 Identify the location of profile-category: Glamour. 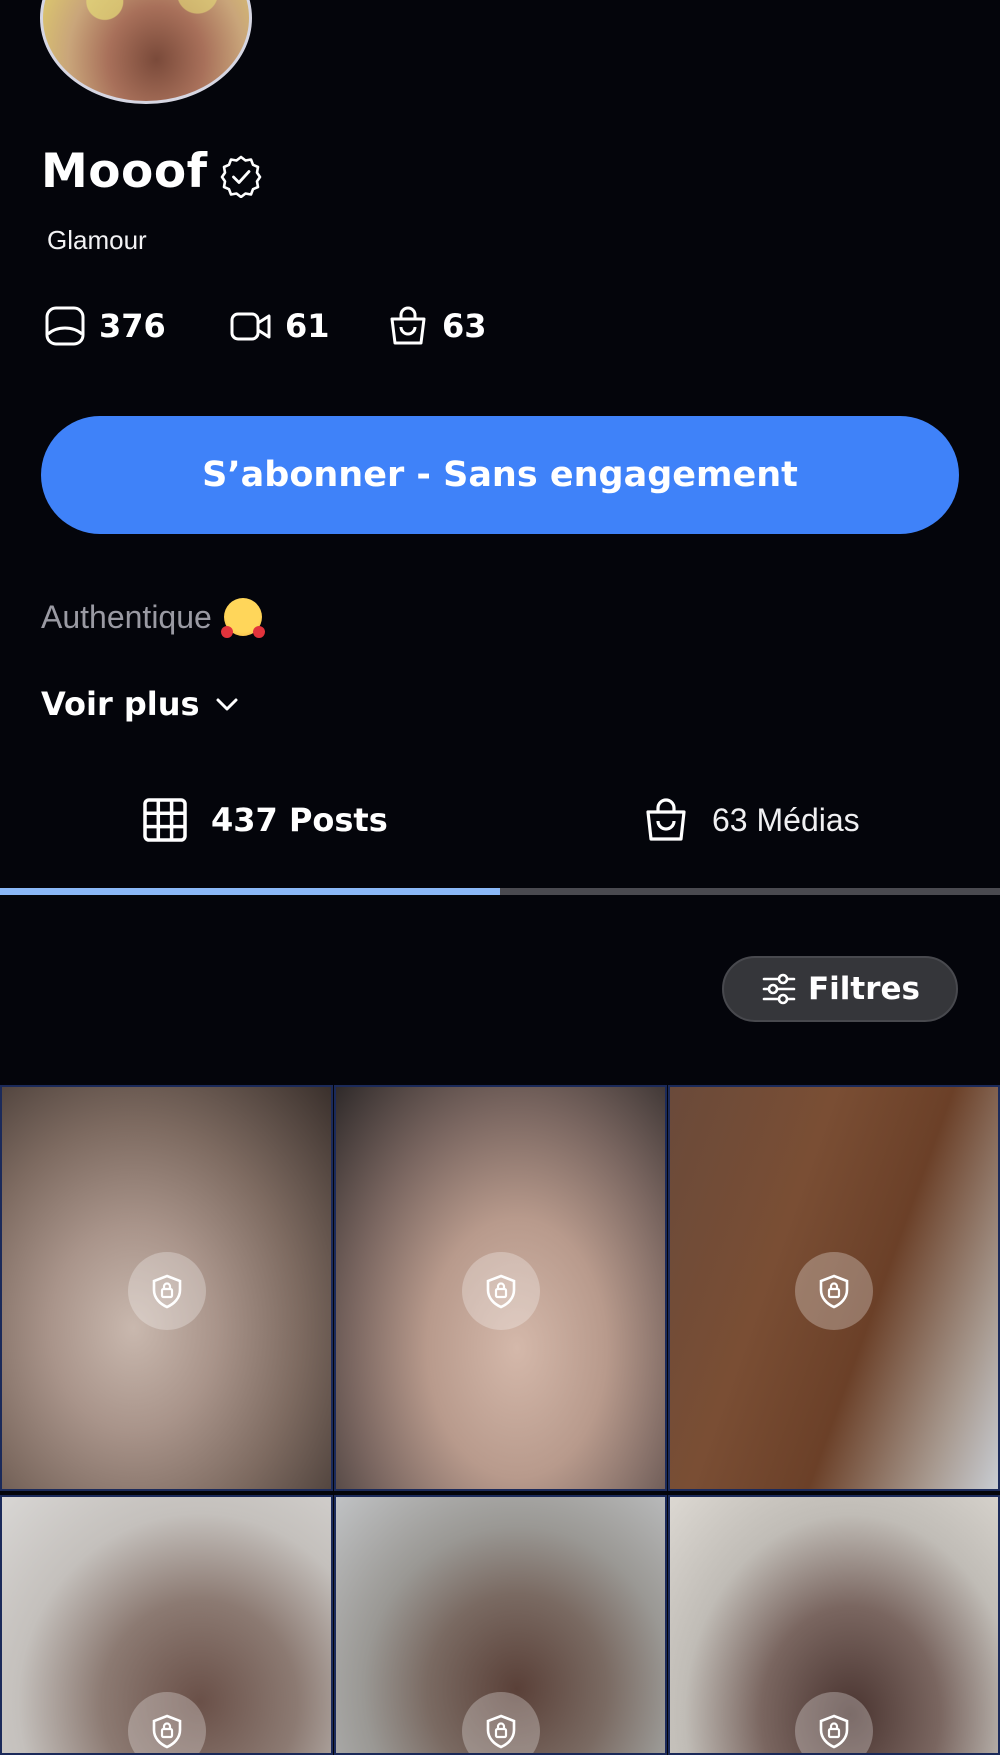
(97, 240).